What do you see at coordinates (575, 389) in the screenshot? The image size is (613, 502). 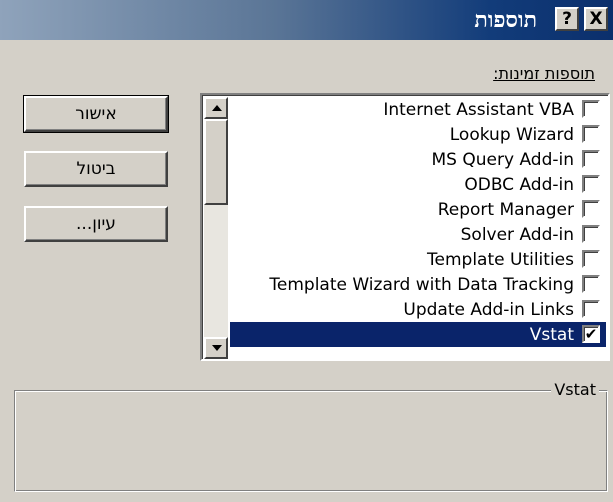 I see `description-title: Vstat` at bounding box center [575, 389].